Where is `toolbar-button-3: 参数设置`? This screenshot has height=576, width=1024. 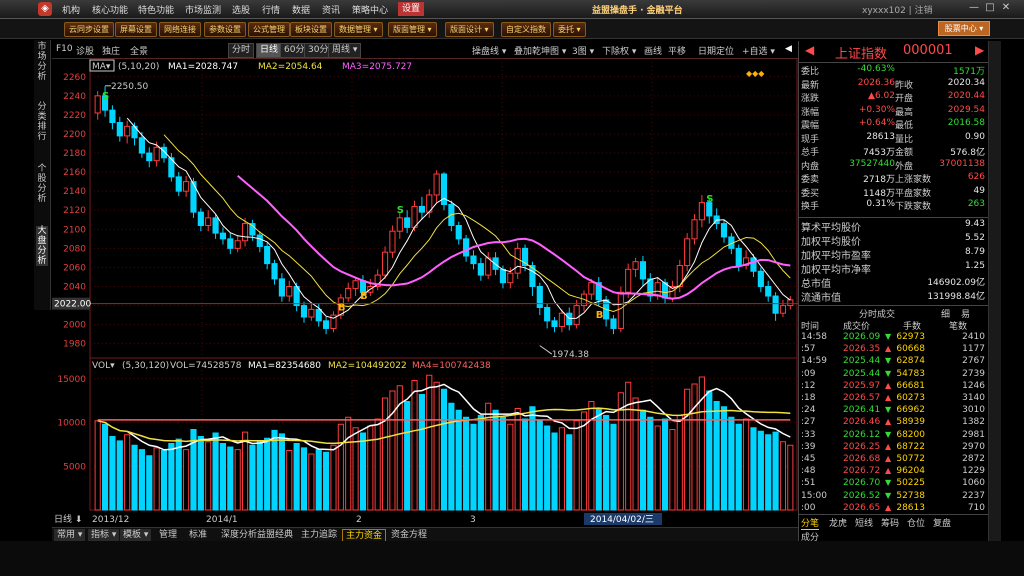
toolbar-button-3: 参数设置 is located at coordinates (225, 29).